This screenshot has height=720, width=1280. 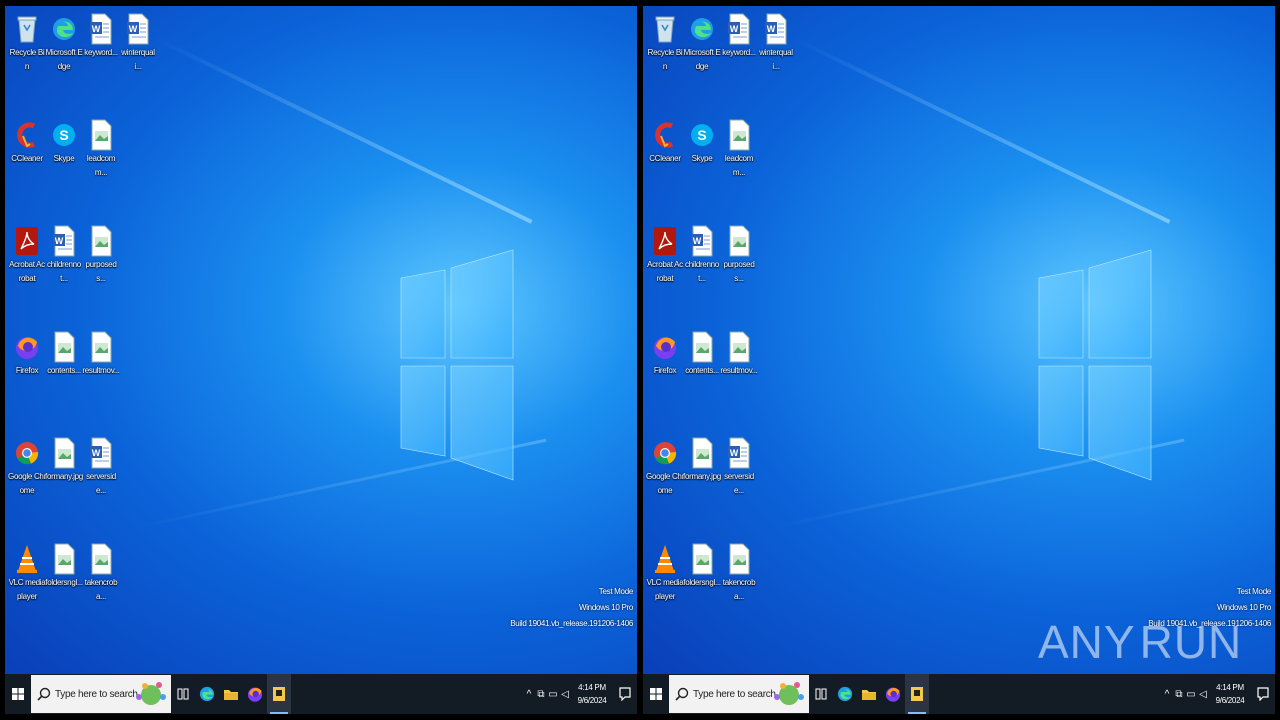 What do you see at coordinates (27, 370) in the screenshot?
I see `desktop-icon-label: Firefox` at bounding box center [27, 370].